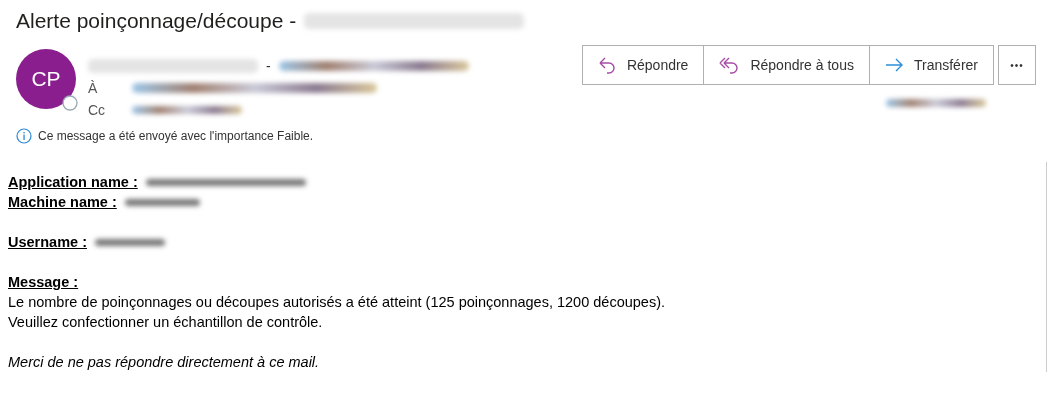  Describe the element at coordinates (93, 87) in the screenshot. I see `to-label: À` at that location.